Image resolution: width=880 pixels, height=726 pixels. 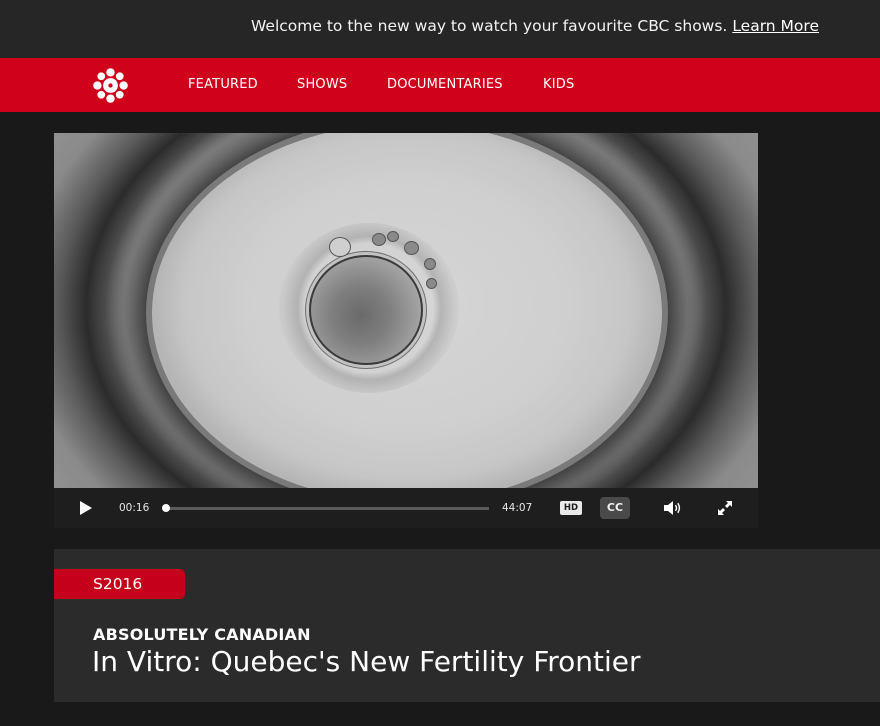 I want to click on total-time: 44:07, so click(x=517, y=508).